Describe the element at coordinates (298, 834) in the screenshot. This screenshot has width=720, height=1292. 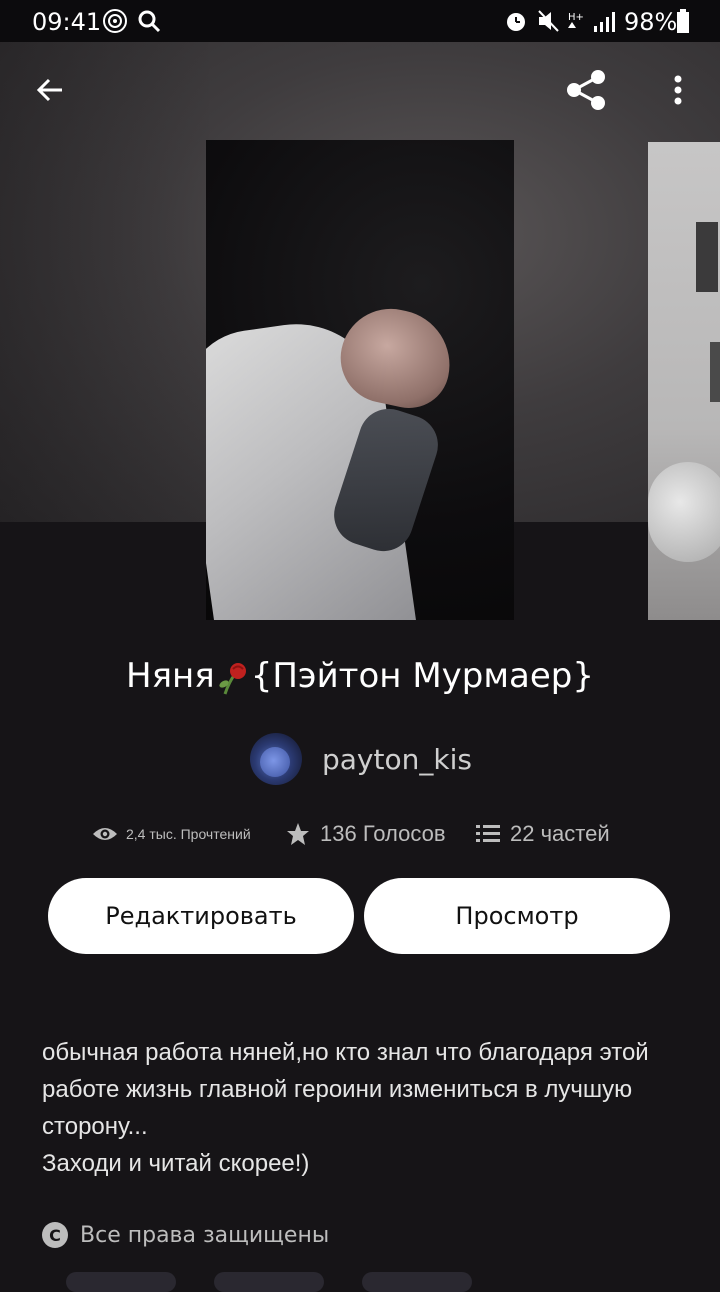
I see `star-icon` at that location.